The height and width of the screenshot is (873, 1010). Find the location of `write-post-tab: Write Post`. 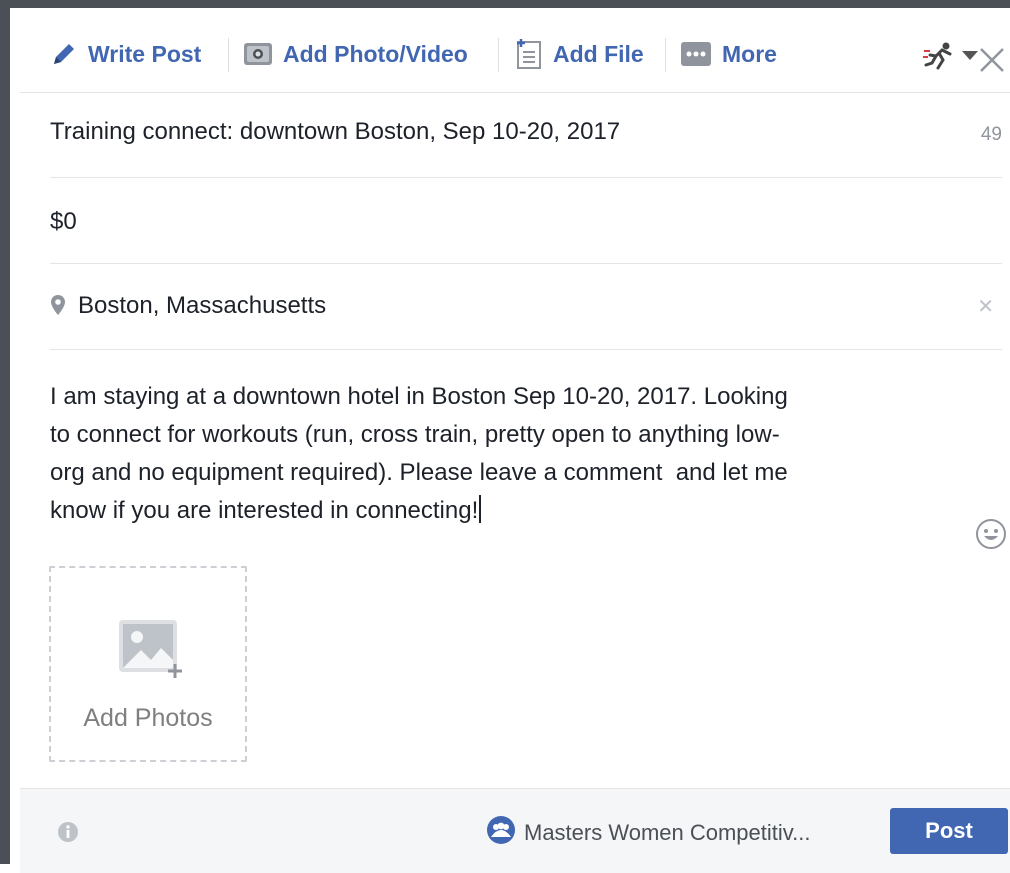

write-post-tab: Write Post is located at coordinates (125, 54).